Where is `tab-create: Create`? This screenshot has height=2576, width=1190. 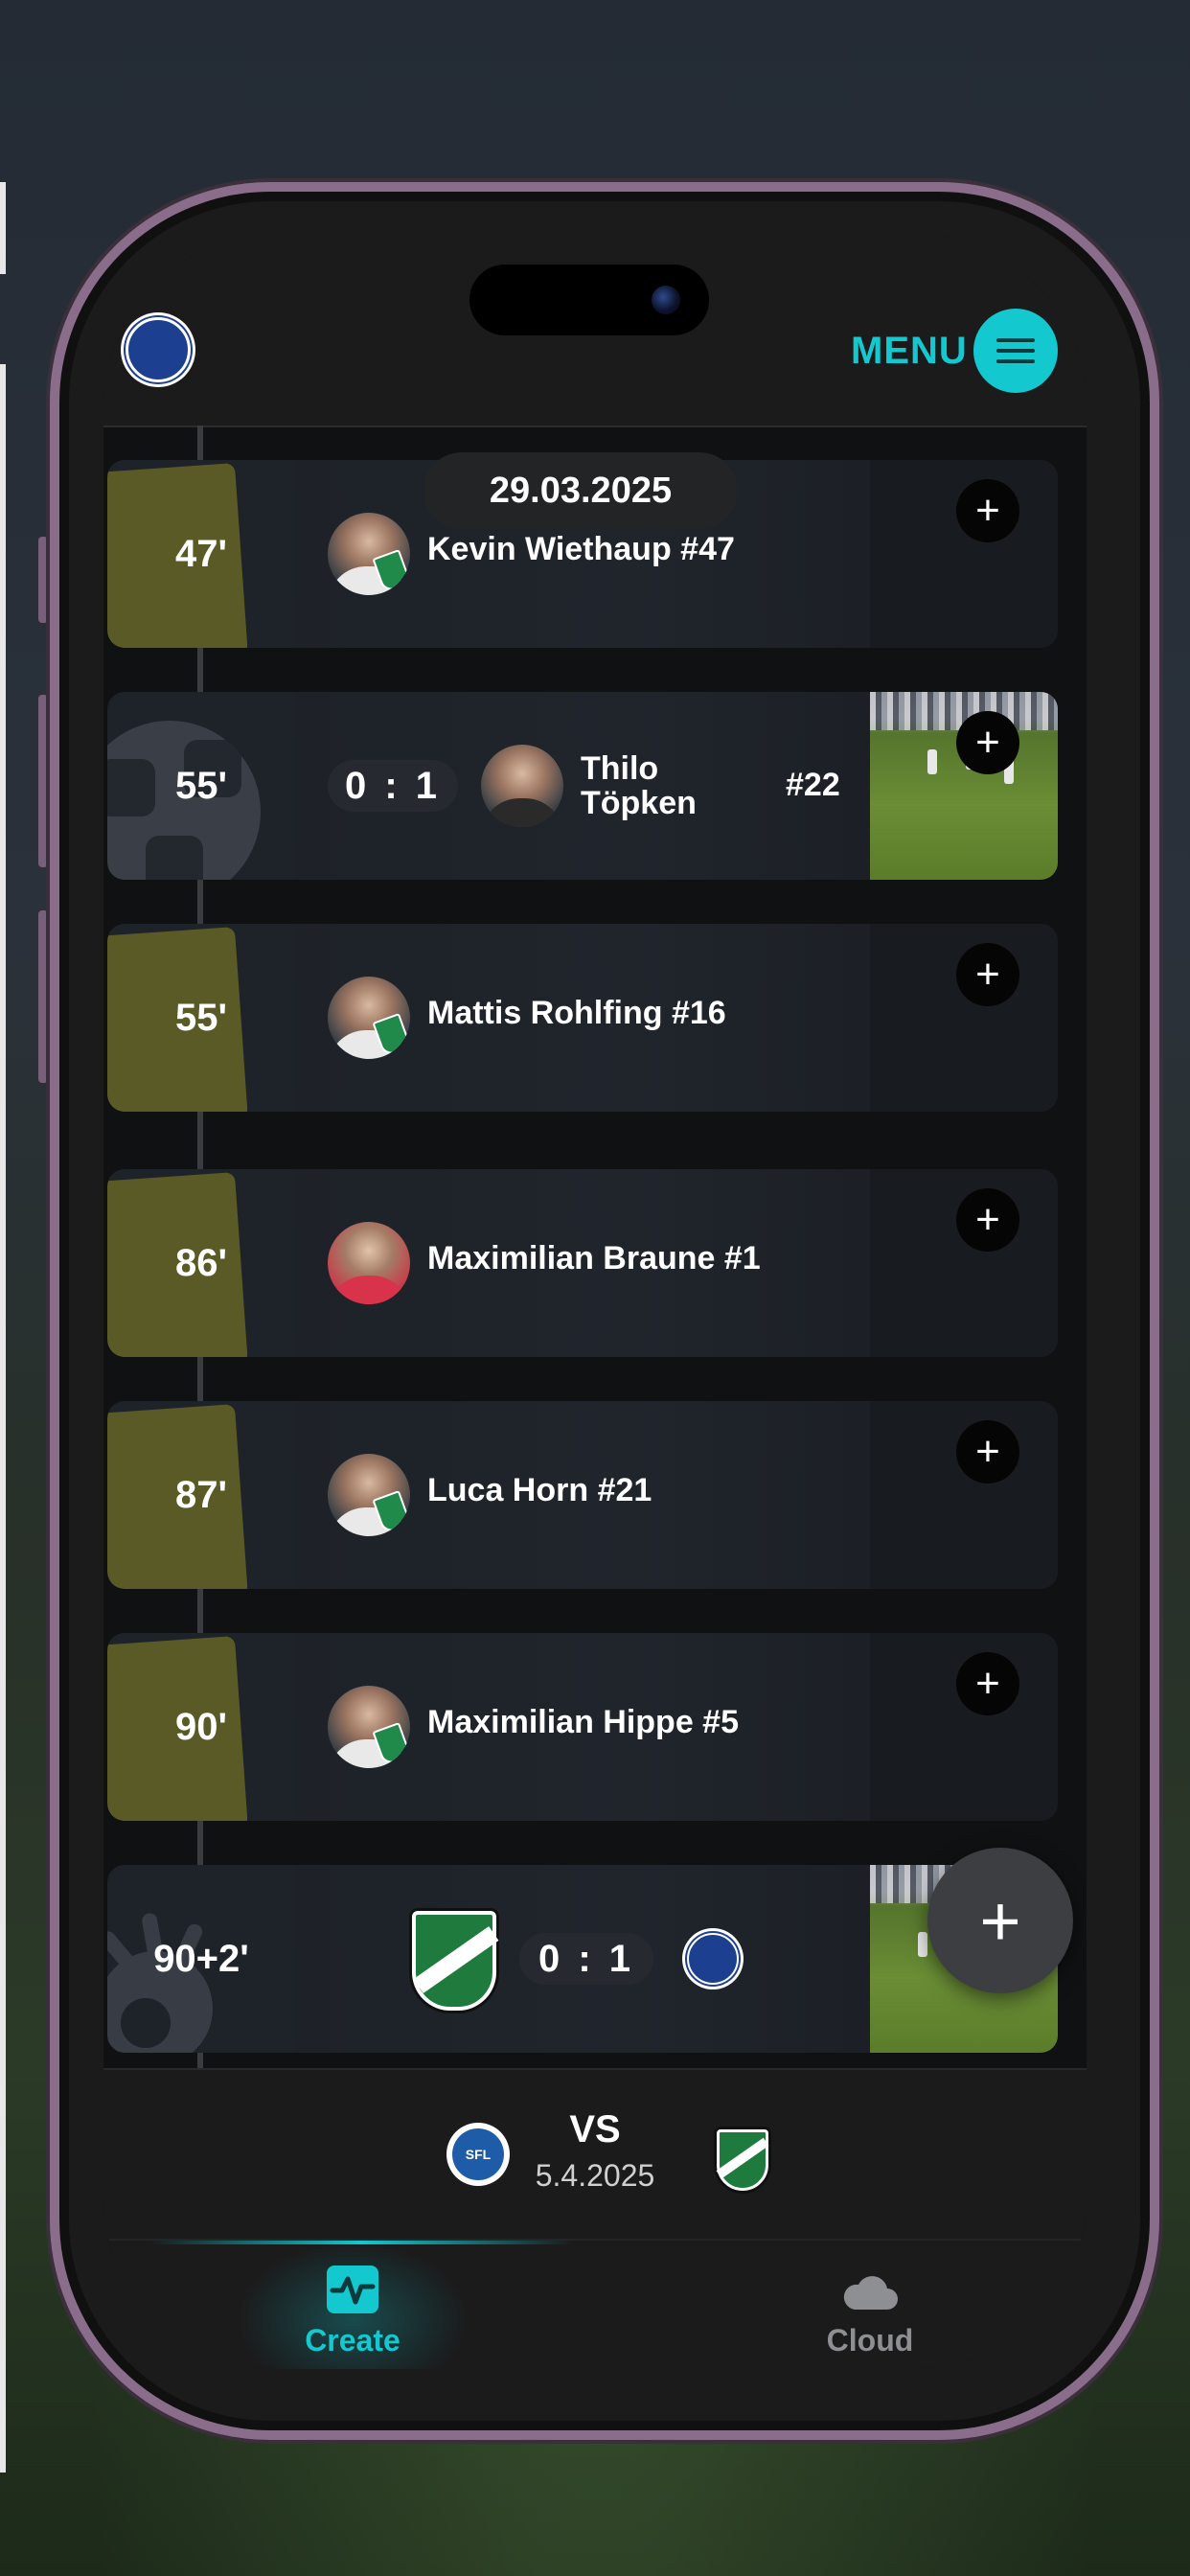 tab-create: Create is located at coordinates (353, 2313).